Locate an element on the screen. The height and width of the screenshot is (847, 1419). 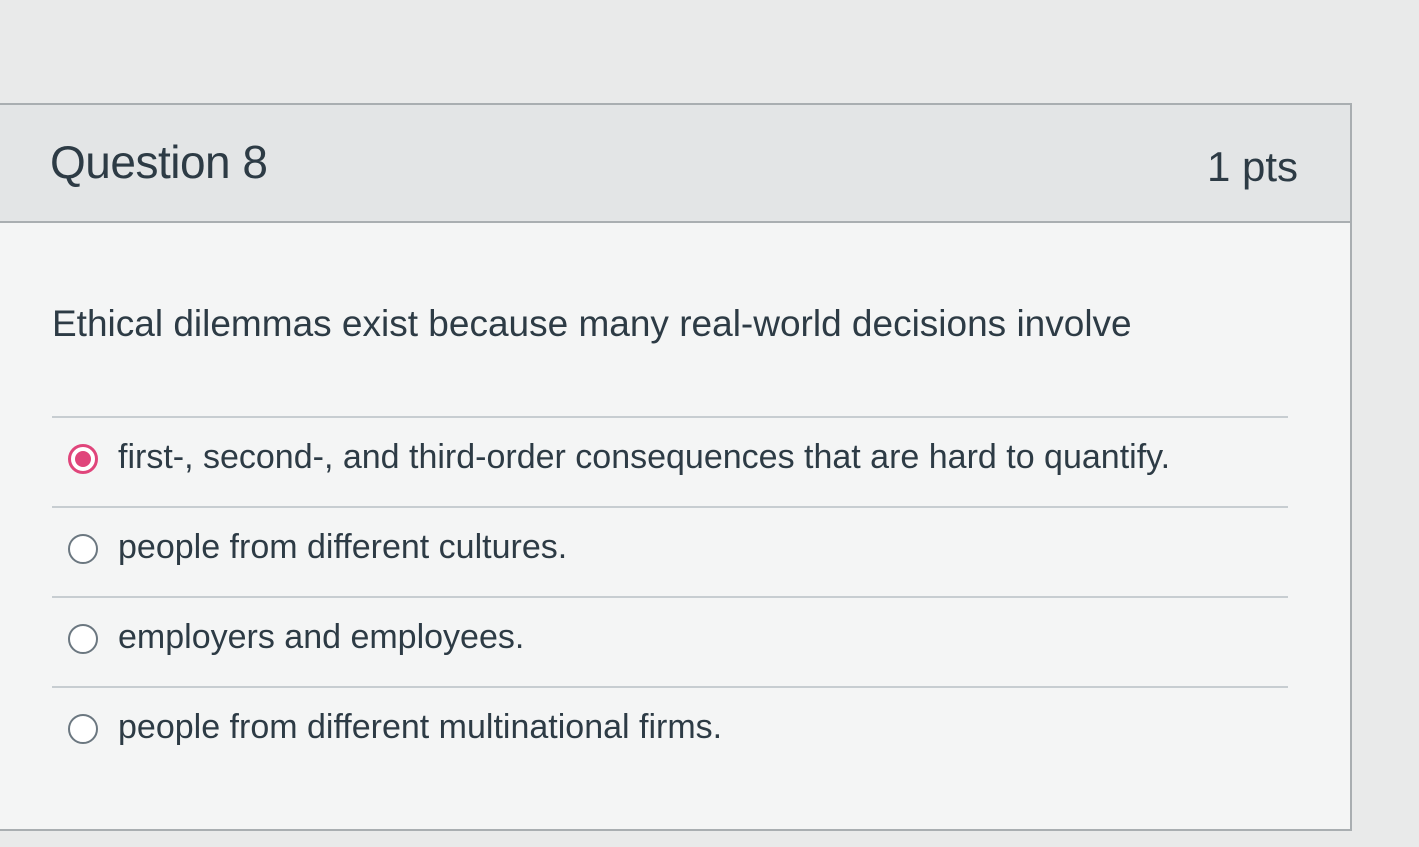
answer-option-2: people from different cultures. is located at coordinates (670, 551).